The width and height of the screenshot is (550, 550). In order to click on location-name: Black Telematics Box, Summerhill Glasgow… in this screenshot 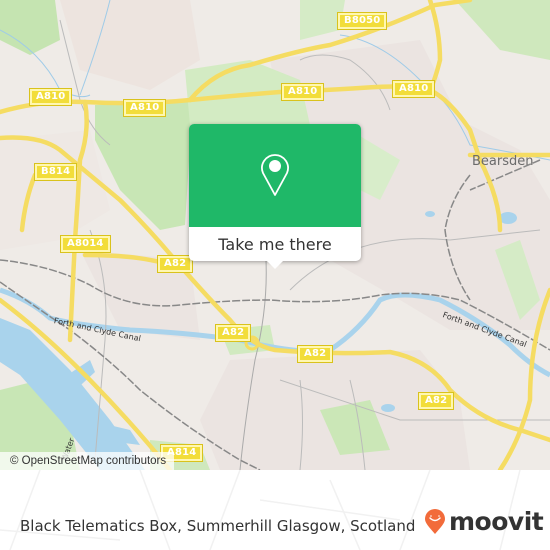, I will do `click(218, 526)`.